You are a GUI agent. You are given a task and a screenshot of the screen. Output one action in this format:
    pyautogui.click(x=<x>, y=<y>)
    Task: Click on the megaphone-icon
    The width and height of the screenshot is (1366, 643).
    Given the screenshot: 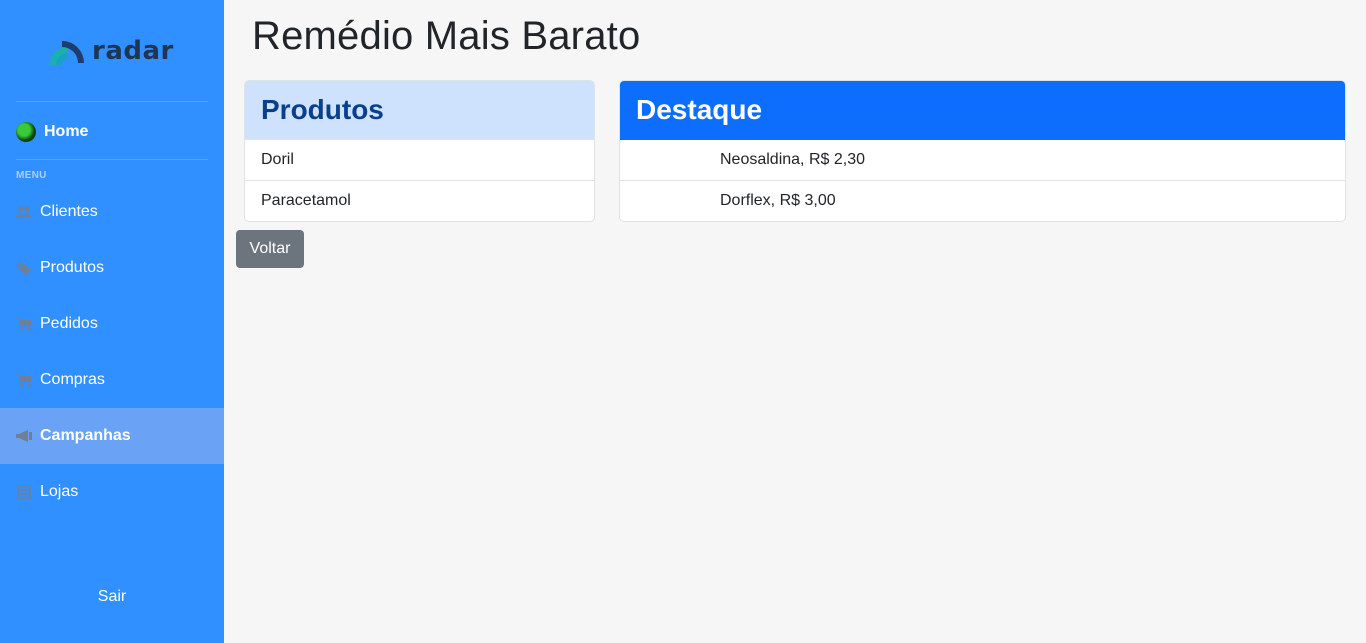 What is the action you would take?
    pyautogui.click(x=24, y=436)
    